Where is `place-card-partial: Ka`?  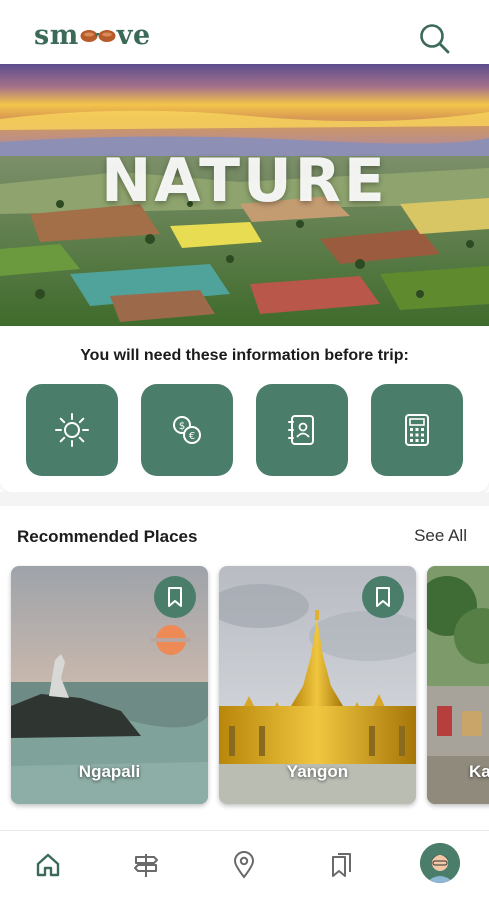 place-card-partial: Ka is located at coordinates (458, 685).